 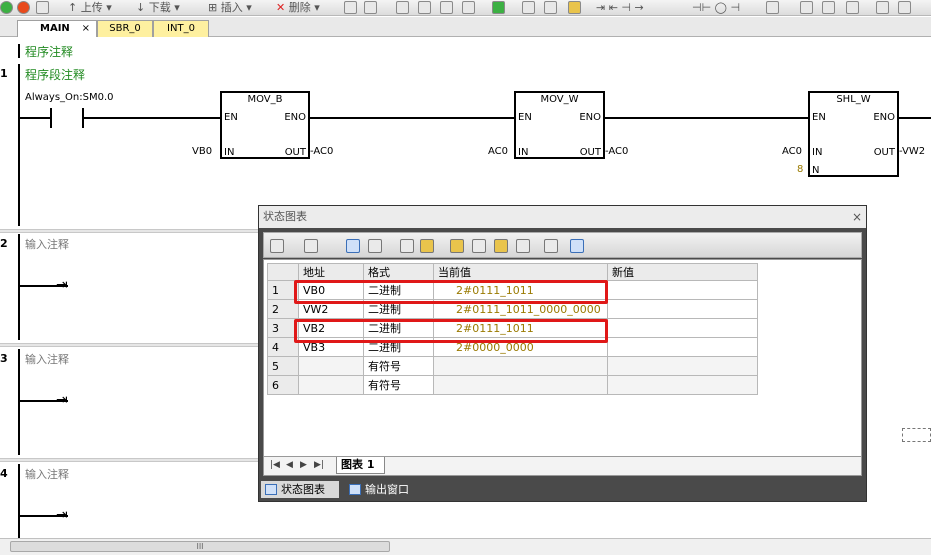 What do you see at coordinates (682, 272) in the screenshot?
I see `column-header: 新值` at bounding box center [682, 272].